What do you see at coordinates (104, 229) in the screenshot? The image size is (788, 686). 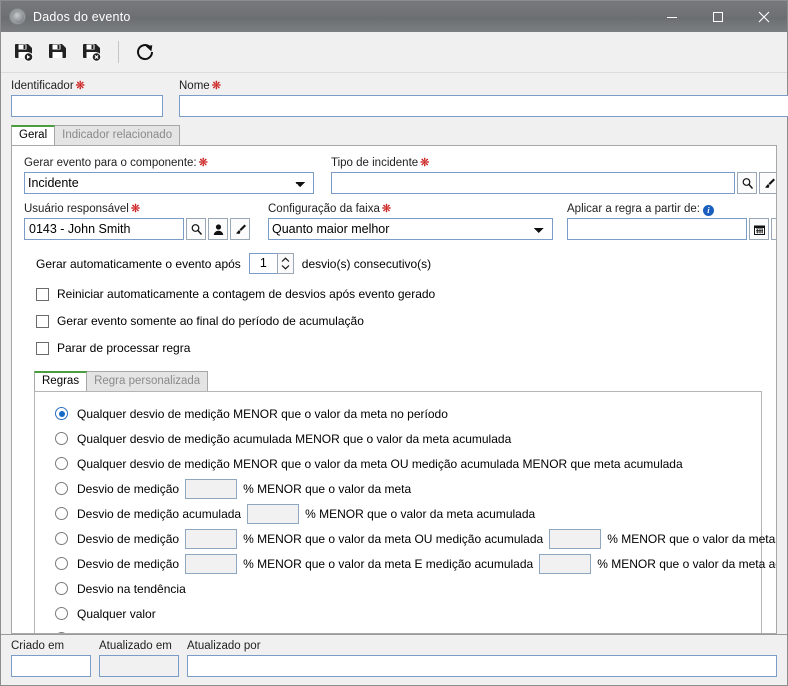 I see `usuario-input` at bounding box center [104, 229].